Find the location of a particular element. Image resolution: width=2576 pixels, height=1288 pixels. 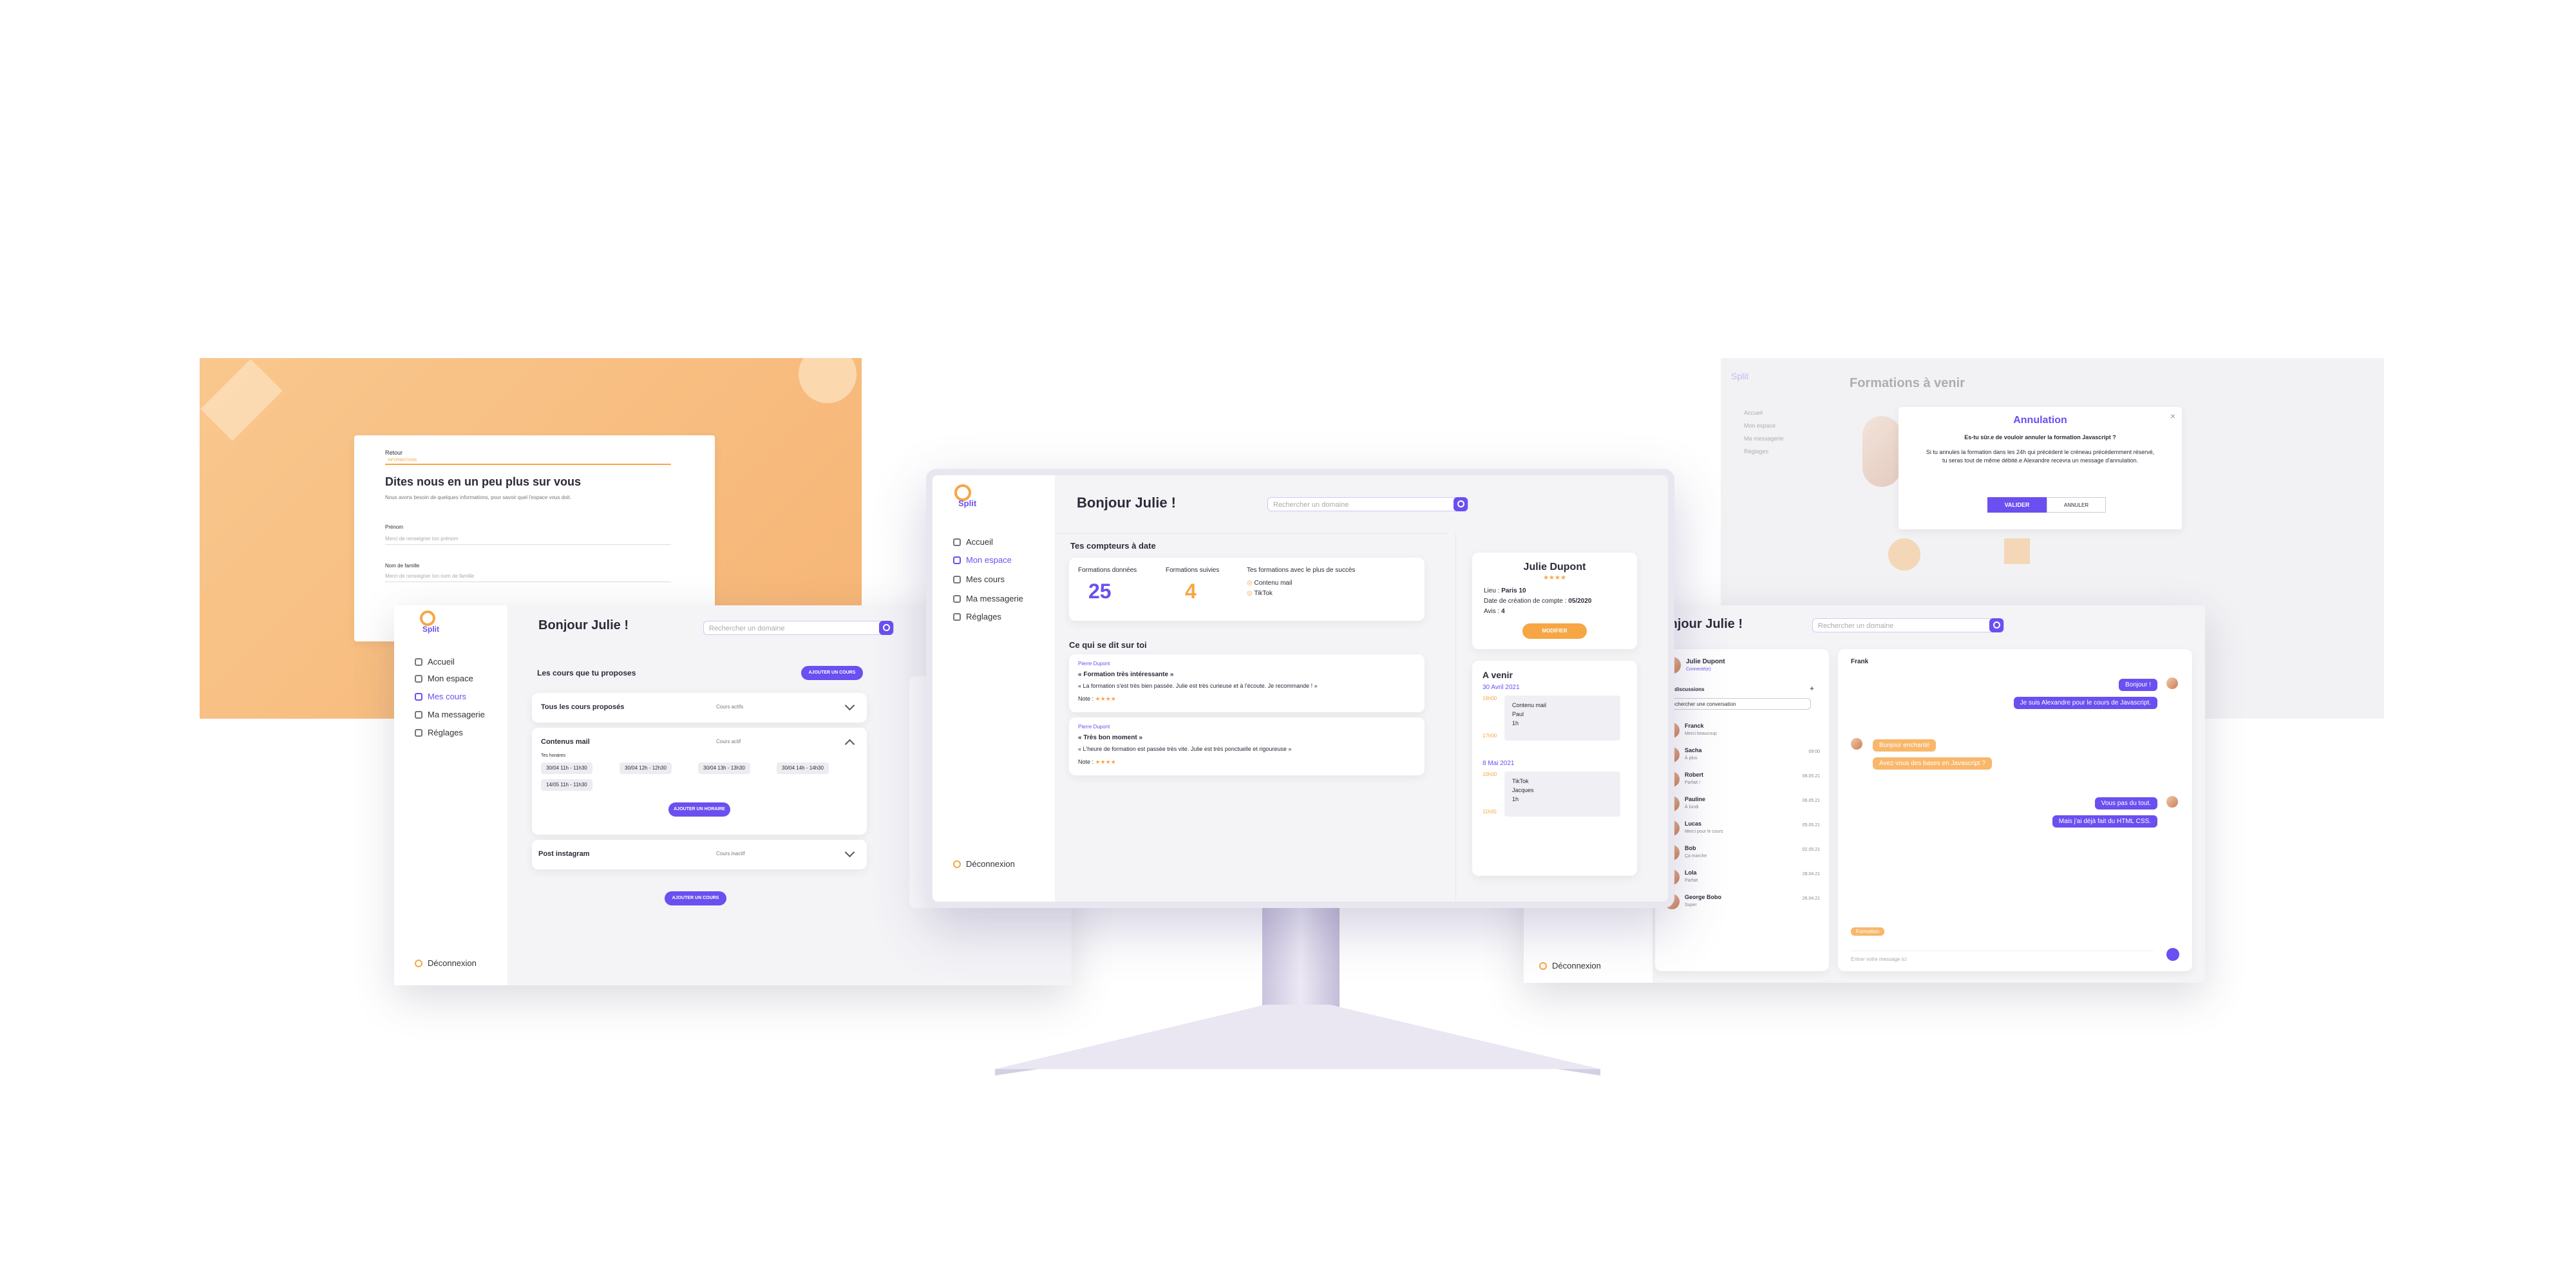

message-input: Entrer votre message ici is located at coordinates (2002, 956).